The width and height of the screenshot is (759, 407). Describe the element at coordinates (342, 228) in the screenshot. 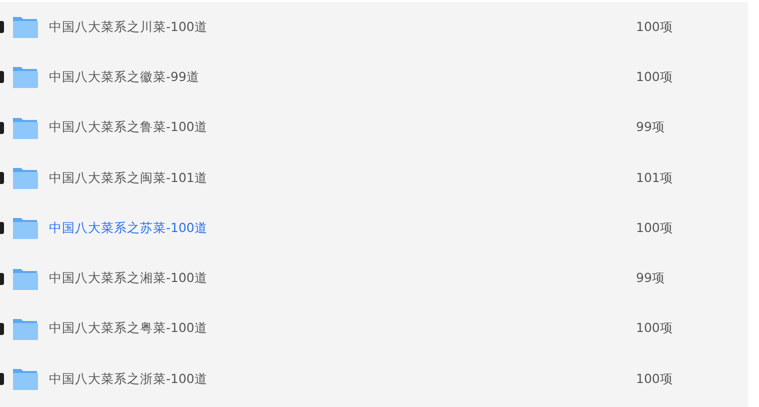

I see `folder-name: 中国八大菜系之苏菜-100道` at that location.